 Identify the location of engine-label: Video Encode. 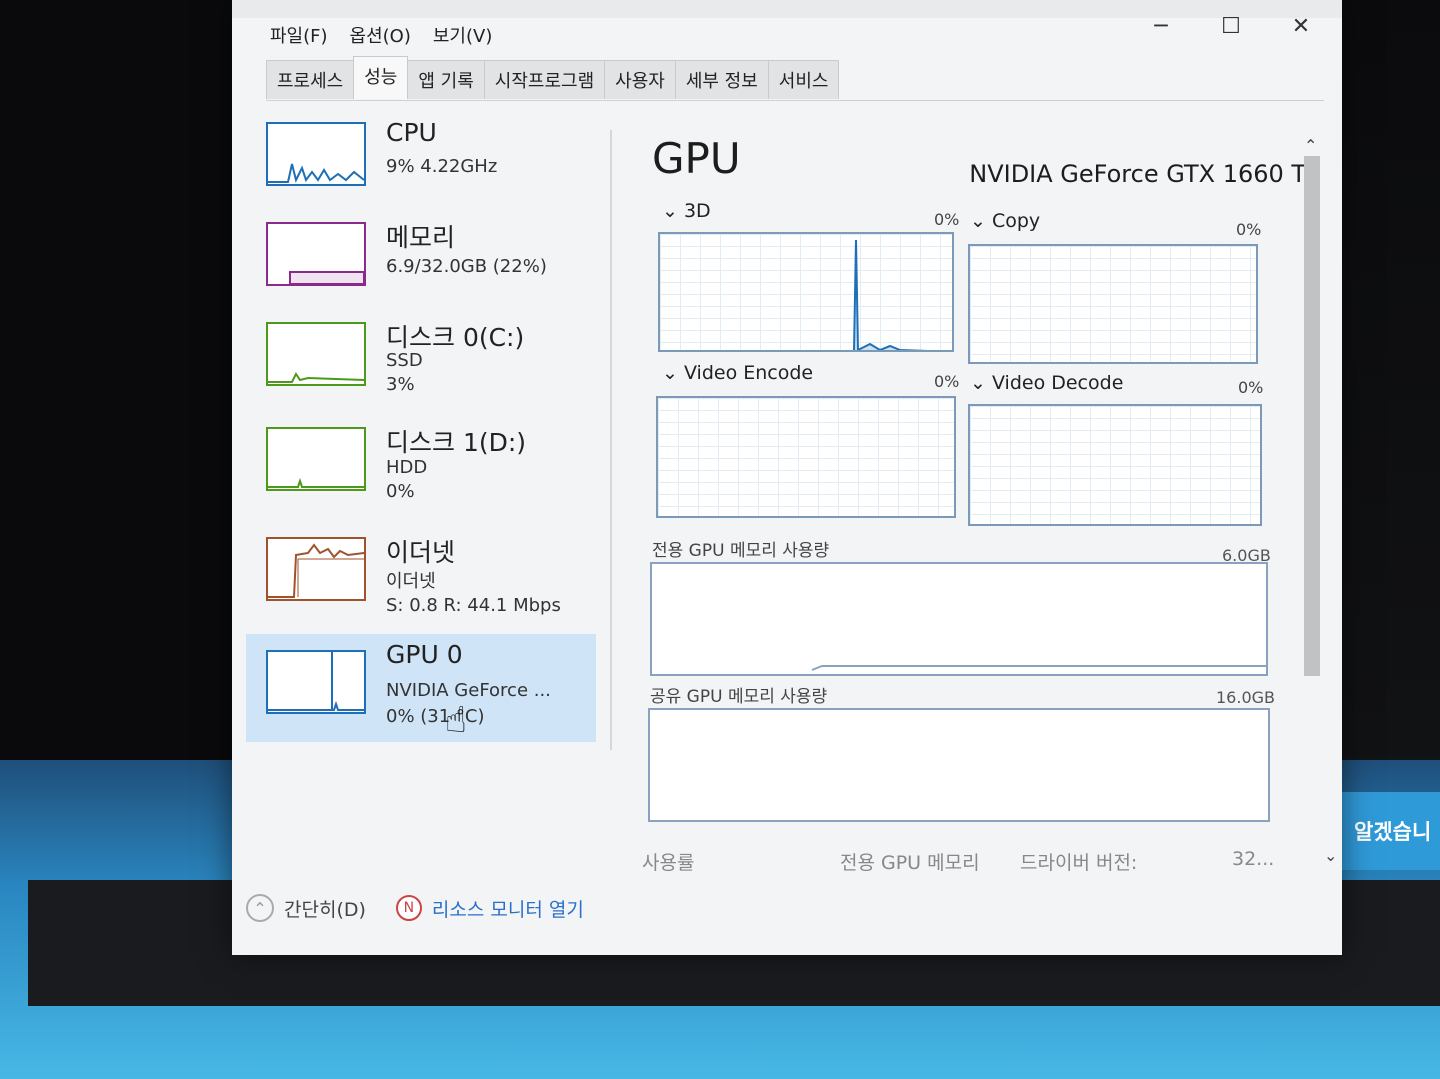
(748, 373).